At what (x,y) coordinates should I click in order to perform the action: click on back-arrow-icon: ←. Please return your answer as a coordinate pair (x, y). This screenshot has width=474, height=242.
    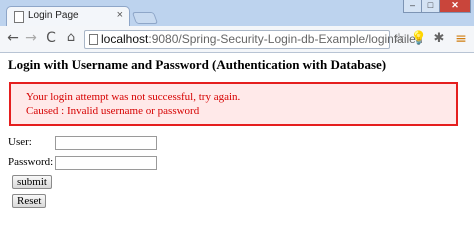
    Looking at the image, I should click on (13, 38).